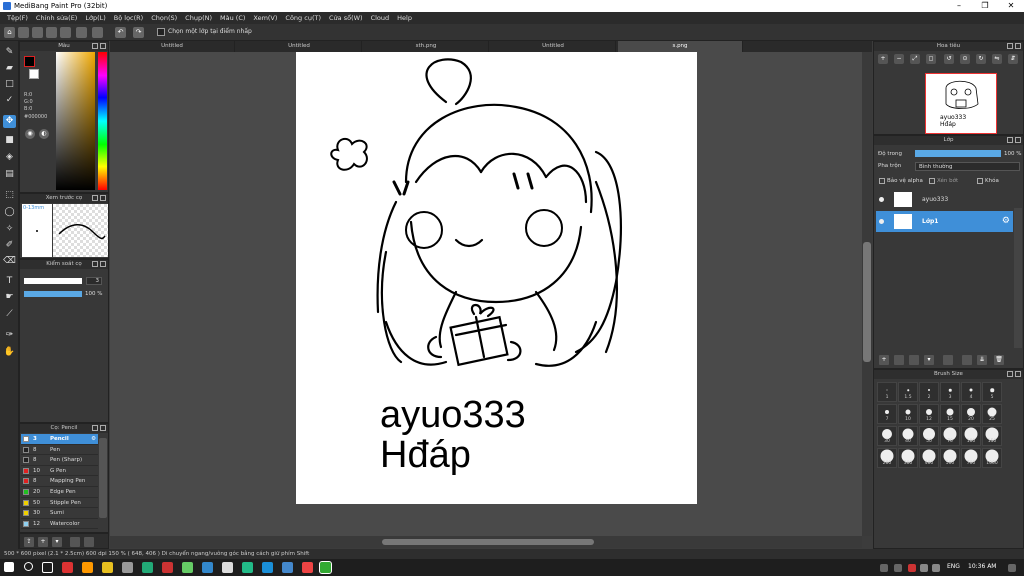 Image resolution: width=1024 pixels, height=576 pixels. What do you see at coordinates (967, 166) in the screenshot?
I see `blend-mode-select: Bình thường` at bounding box center [967, 166].